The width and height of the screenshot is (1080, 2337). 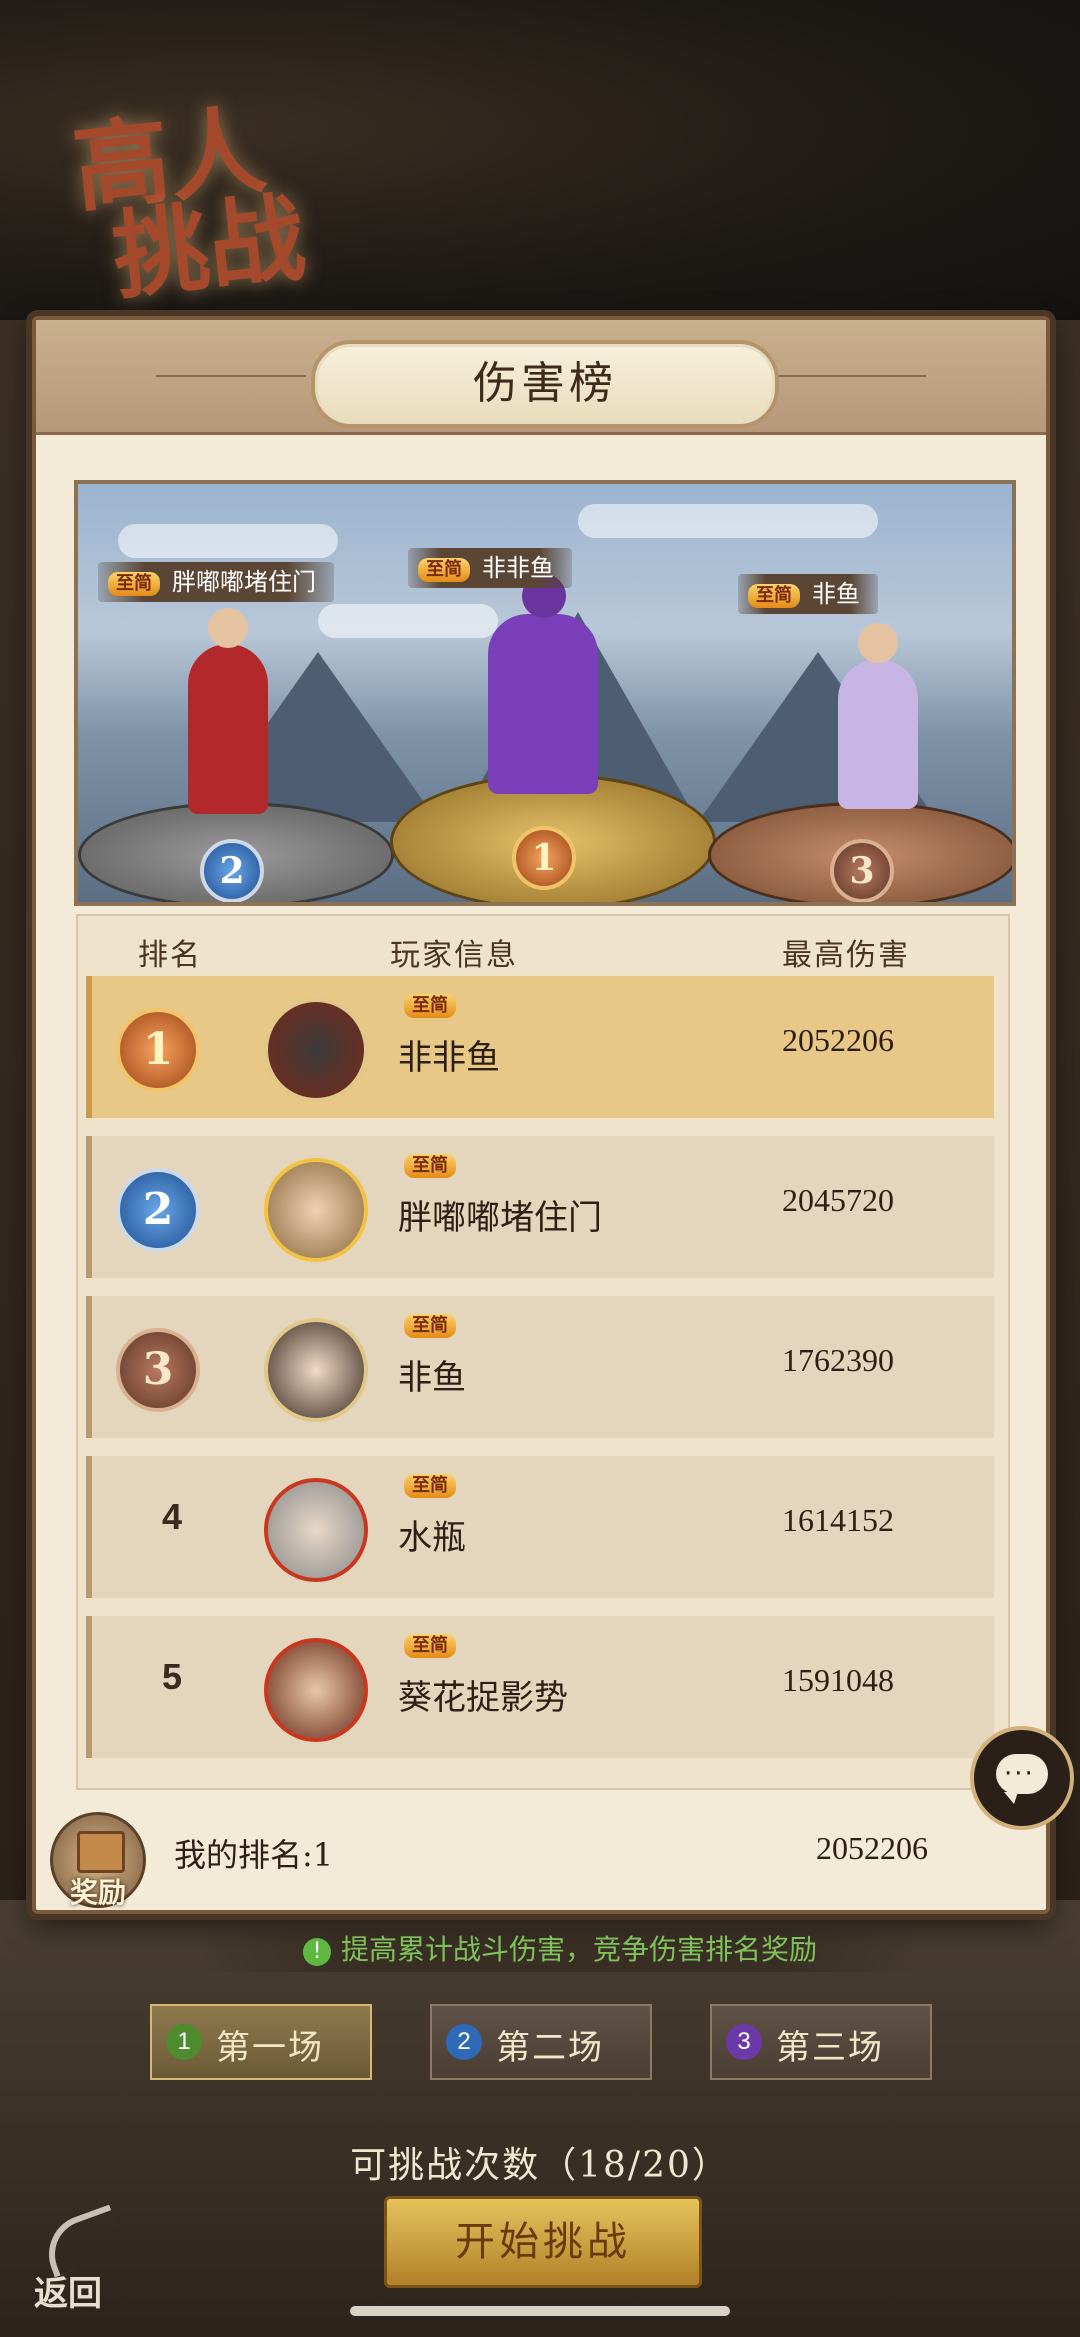 I want to click on stage-2-button: 2 第二场, so click(x=541, y=2042).